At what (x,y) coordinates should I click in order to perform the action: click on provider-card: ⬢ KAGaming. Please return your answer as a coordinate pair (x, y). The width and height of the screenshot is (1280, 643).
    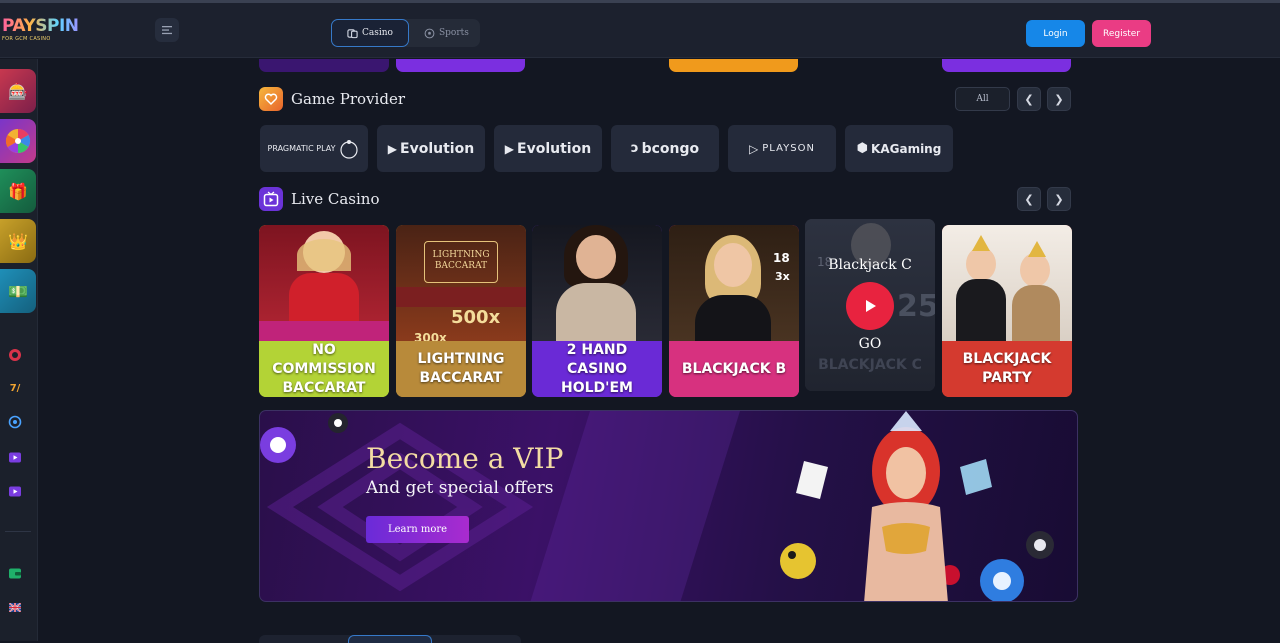
    Looking at the image, I should click on (899, 148).